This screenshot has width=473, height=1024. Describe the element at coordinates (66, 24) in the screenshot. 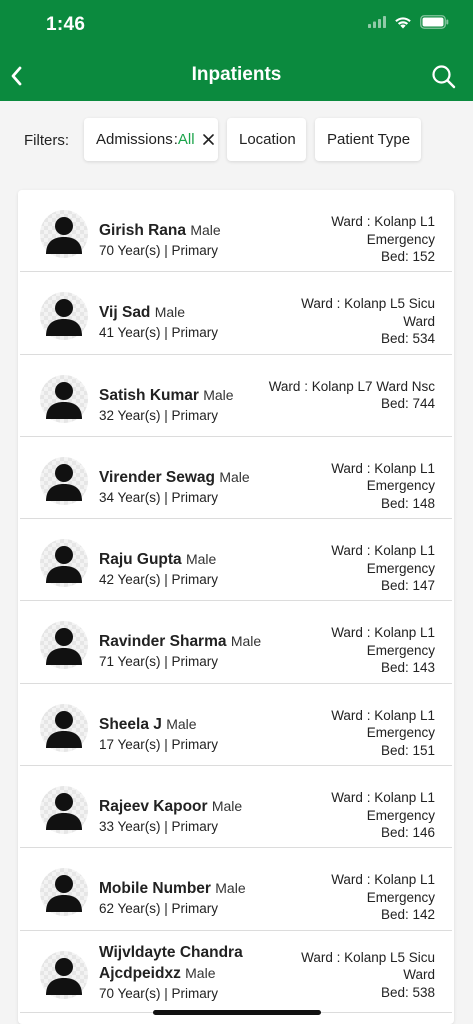

I see `status-time: 1:46` at that location.